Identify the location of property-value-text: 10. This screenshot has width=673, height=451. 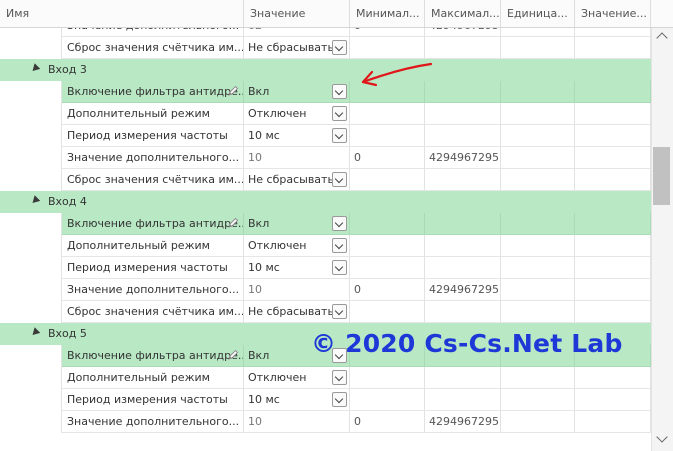
(255, 289).